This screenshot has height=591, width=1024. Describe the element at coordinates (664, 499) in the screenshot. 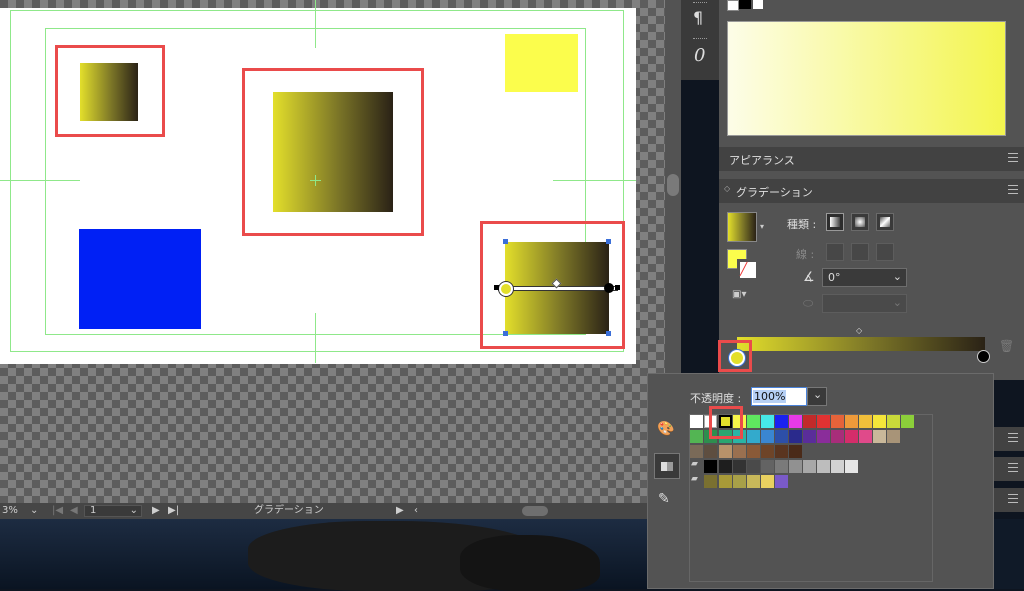

I see `eyedropper-icon: ✎` at that location.